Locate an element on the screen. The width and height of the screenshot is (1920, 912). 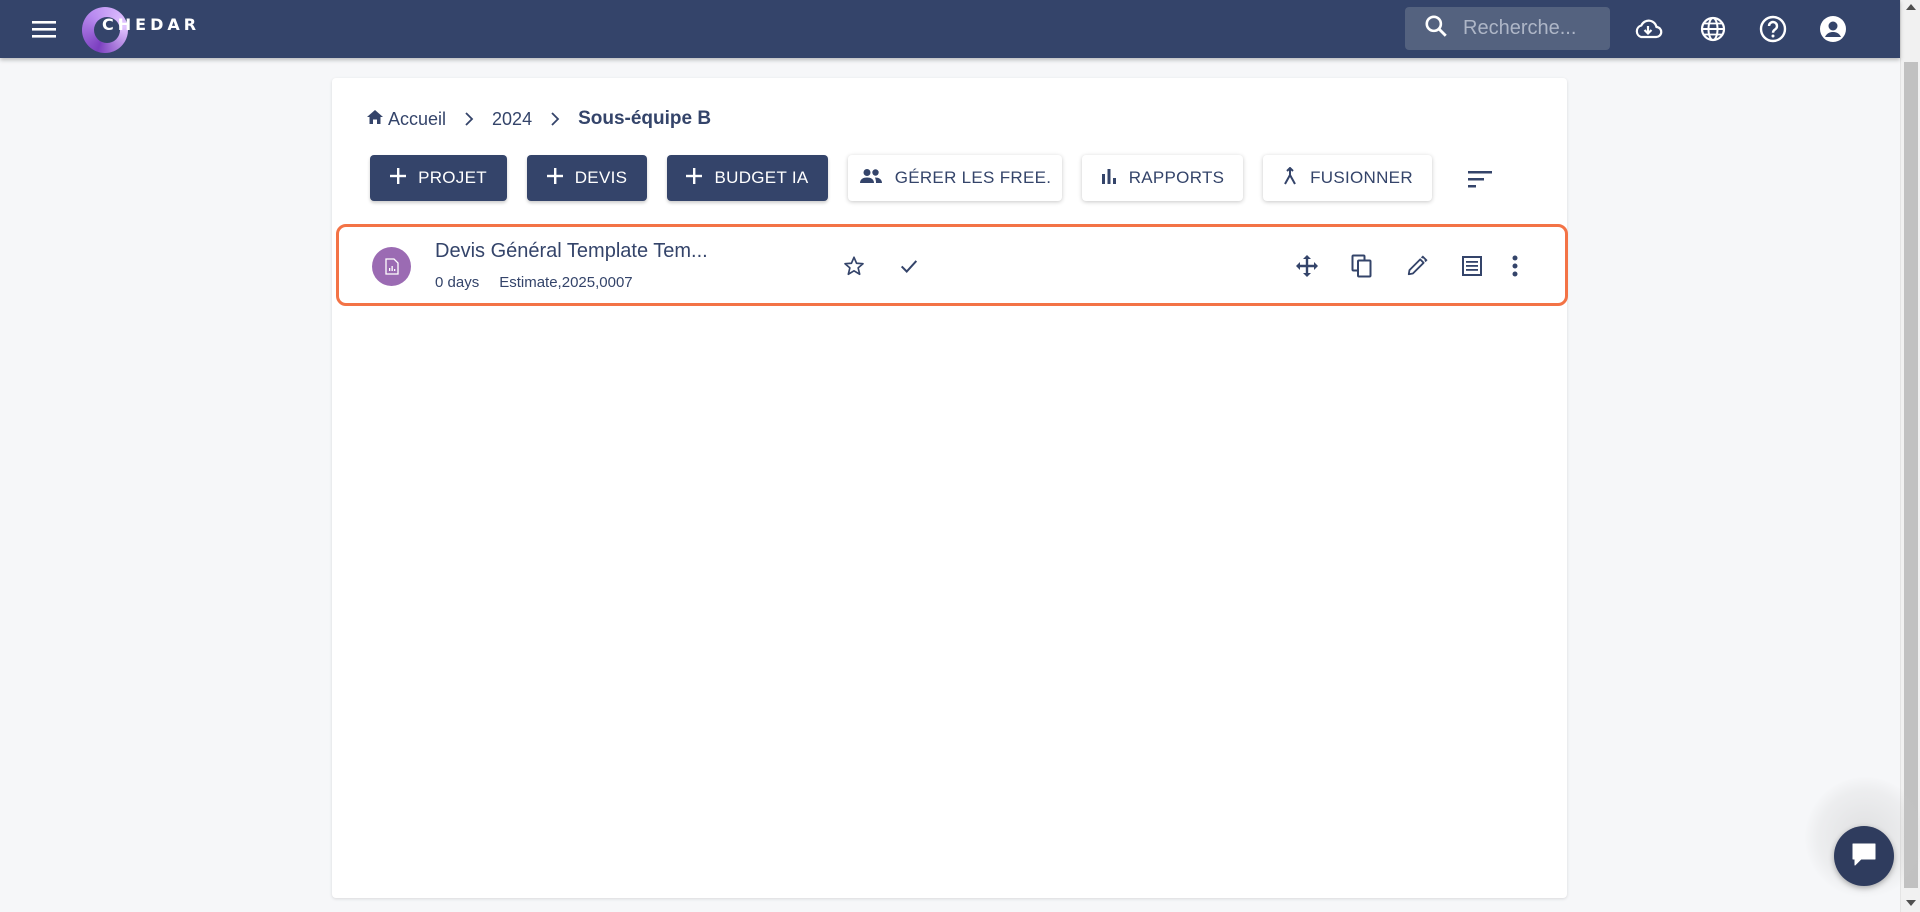
add-budget-ia-button: BUDGET IA is located at coordinates (747, 178).